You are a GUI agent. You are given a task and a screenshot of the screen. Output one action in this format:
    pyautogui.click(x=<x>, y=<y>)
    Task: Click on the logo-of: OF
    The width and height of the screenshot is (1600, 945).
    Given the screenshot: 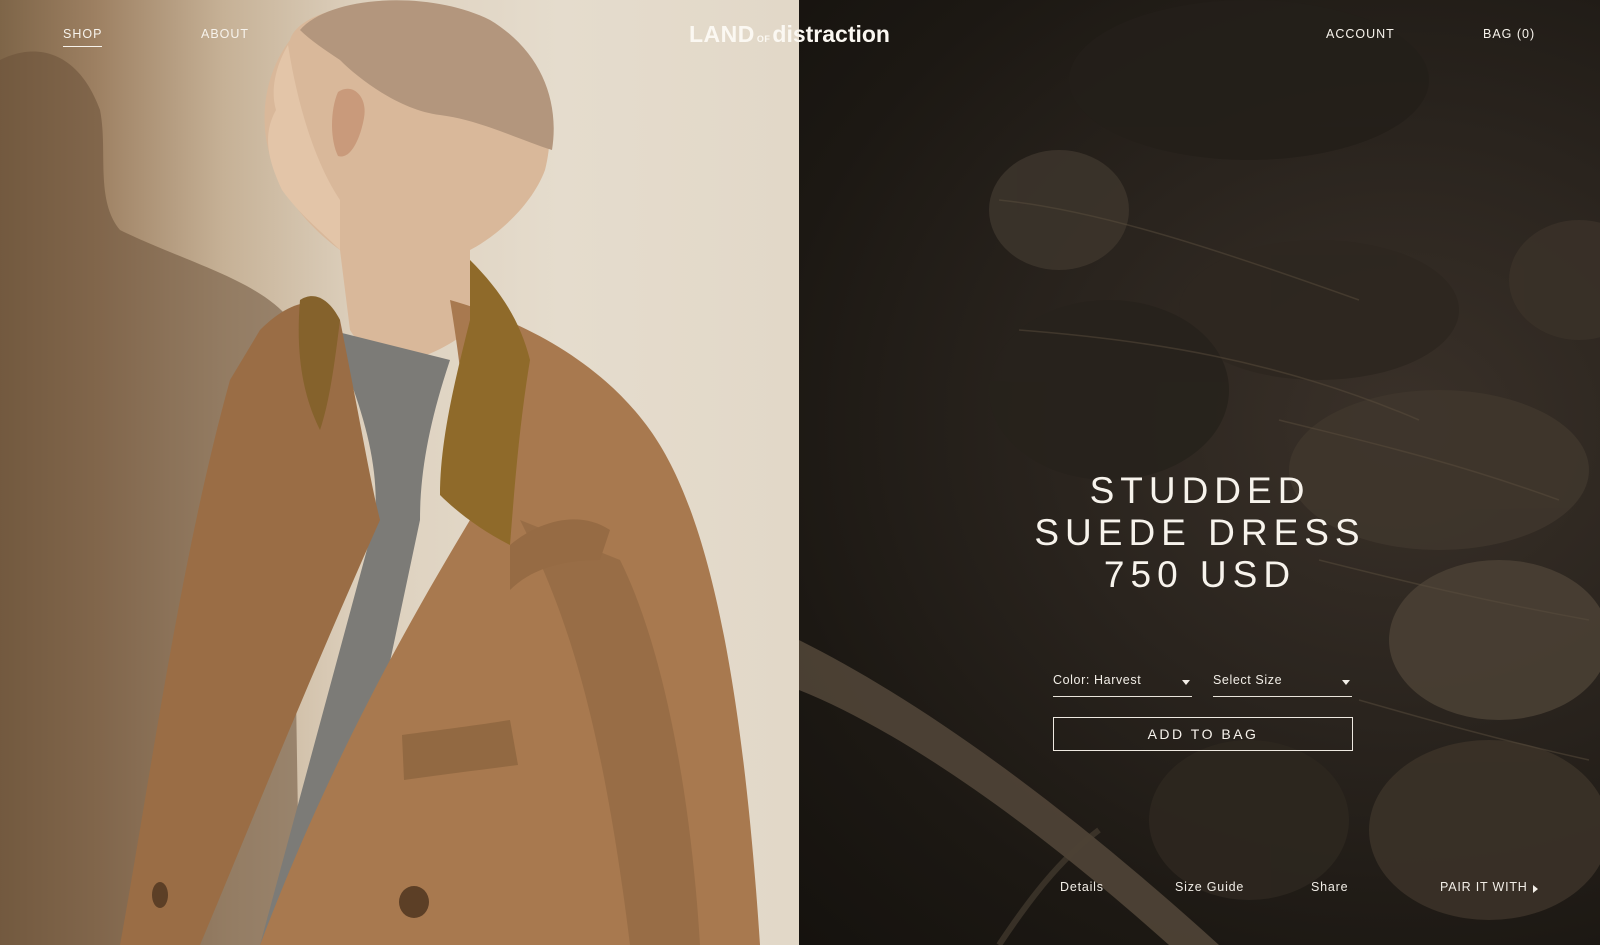 What is the action you would take?
    pyautogui.click(x=763, y=39)
    